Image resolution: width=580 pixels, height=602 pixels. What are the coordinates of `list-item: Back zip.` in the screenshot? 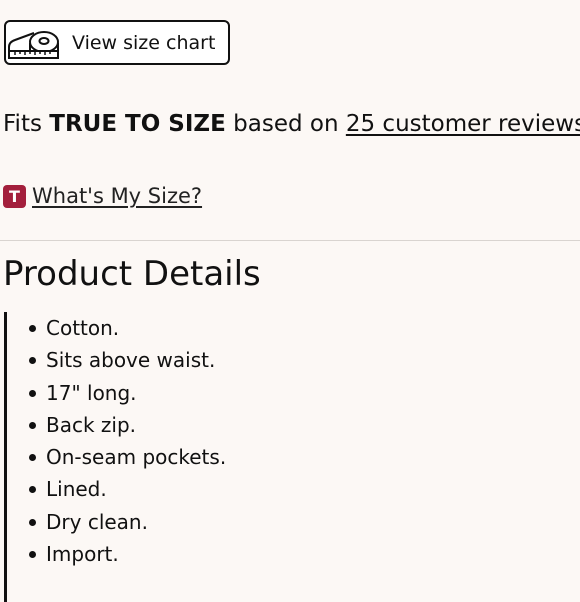 It's located at (292, 425).